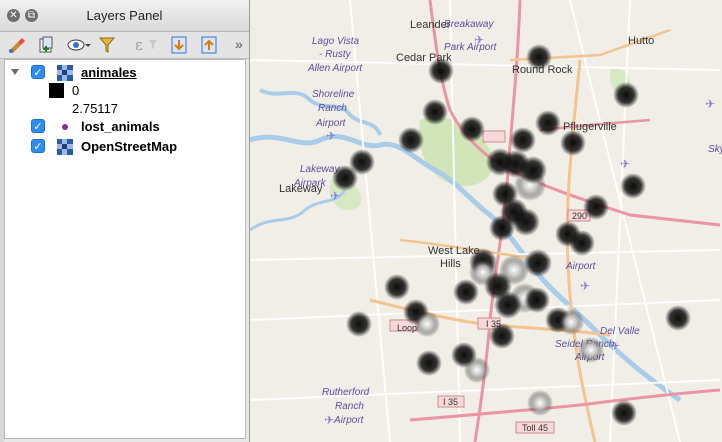 This screenshot has width=722, height=442. I want to click on collapse-all-icon, so click(209, 45).